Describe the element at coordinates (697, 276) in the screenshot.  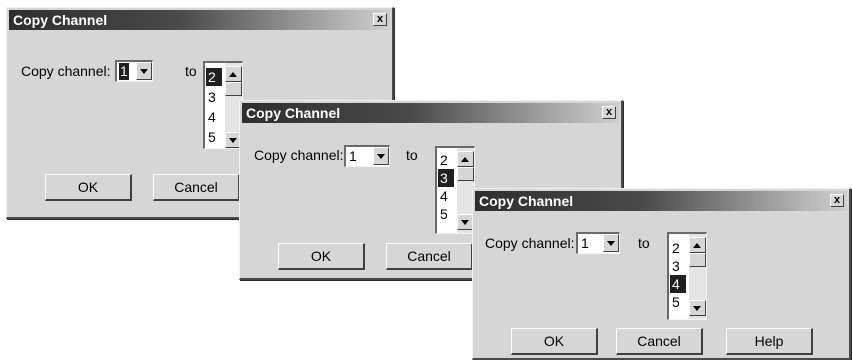
I see `scrollbar` at that location.